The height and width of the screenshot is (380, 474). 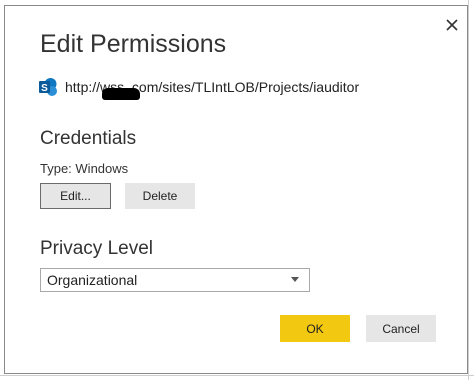 I want to click on redaction-mark, so click(x=121, y=94).